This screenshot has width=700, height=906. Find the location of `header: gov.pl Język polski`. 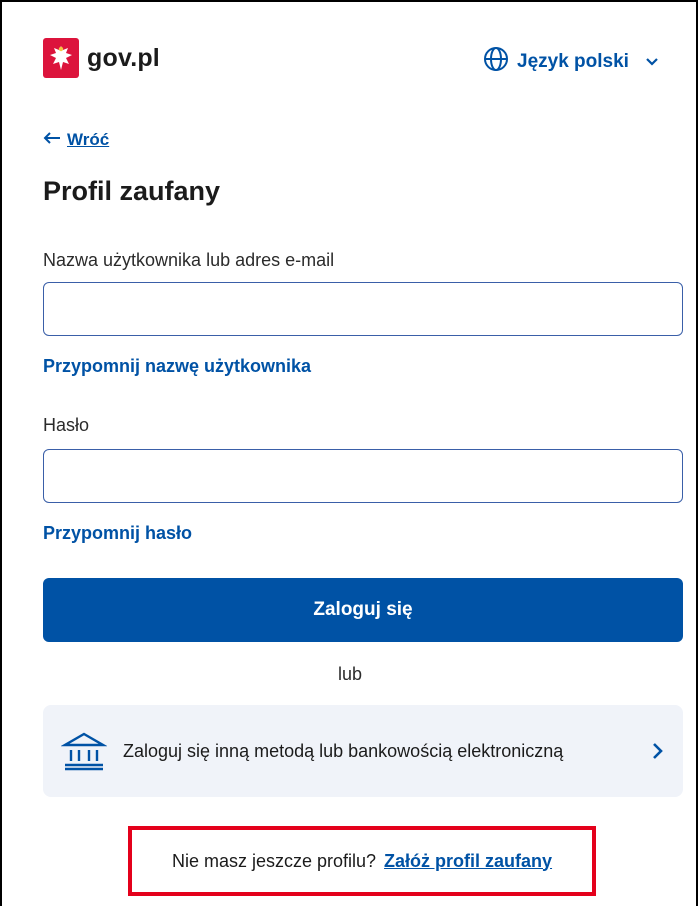

header: gov.pl Język polski is located at coordinates (350, 45).